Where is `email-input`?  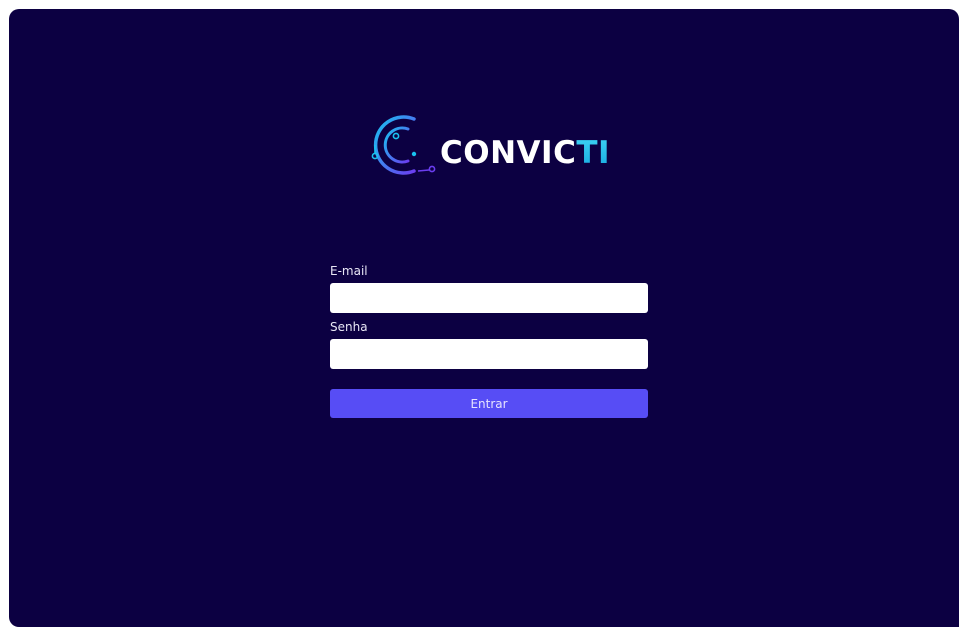 email-input is located at coordinates (489, 298).